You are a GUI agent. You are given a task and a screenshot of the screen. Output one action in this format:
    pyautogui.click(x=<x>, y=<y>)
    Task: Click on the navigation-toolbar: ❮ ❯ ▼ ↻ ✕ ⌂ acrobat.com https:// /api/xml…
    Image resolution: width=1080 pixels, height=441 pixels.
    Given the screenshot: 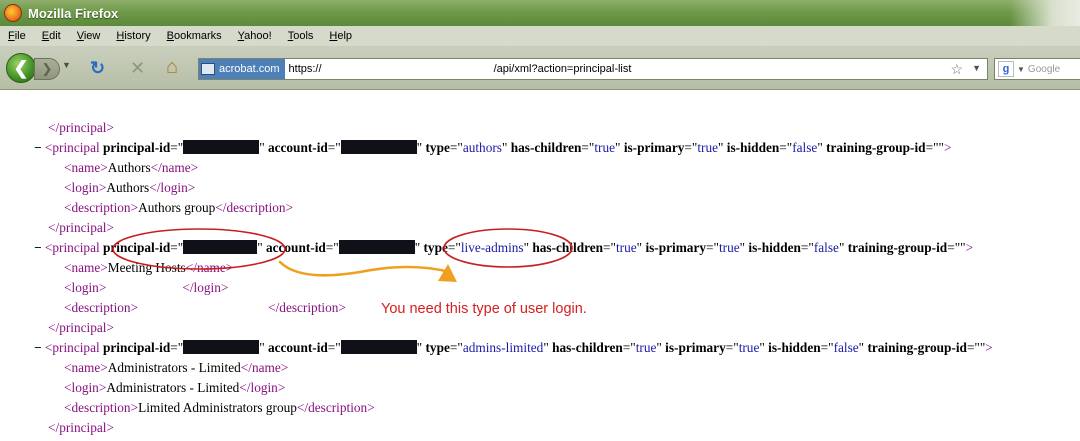 What is the action you would take?
    pyautogui.click(x=540, y=68)
    